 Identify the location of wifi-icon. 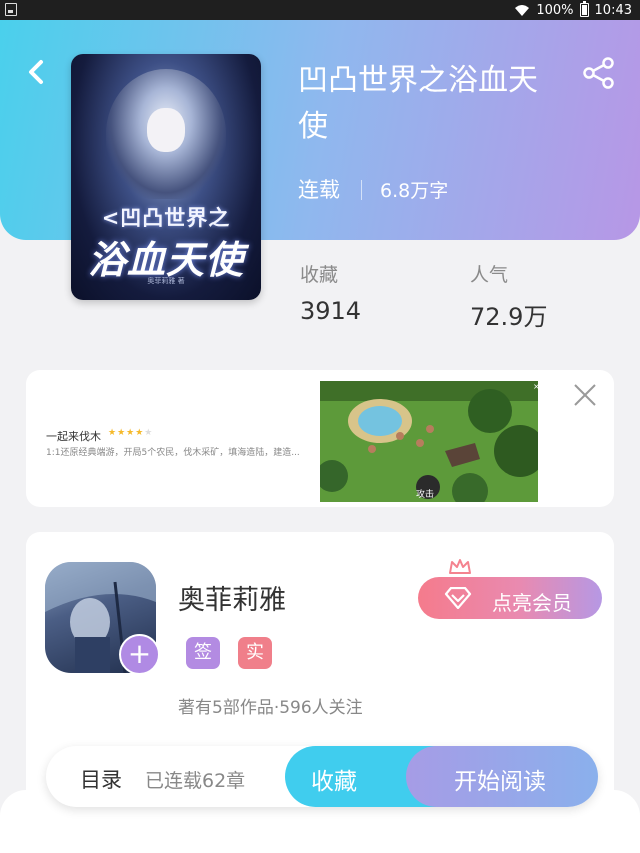
(522, 10).